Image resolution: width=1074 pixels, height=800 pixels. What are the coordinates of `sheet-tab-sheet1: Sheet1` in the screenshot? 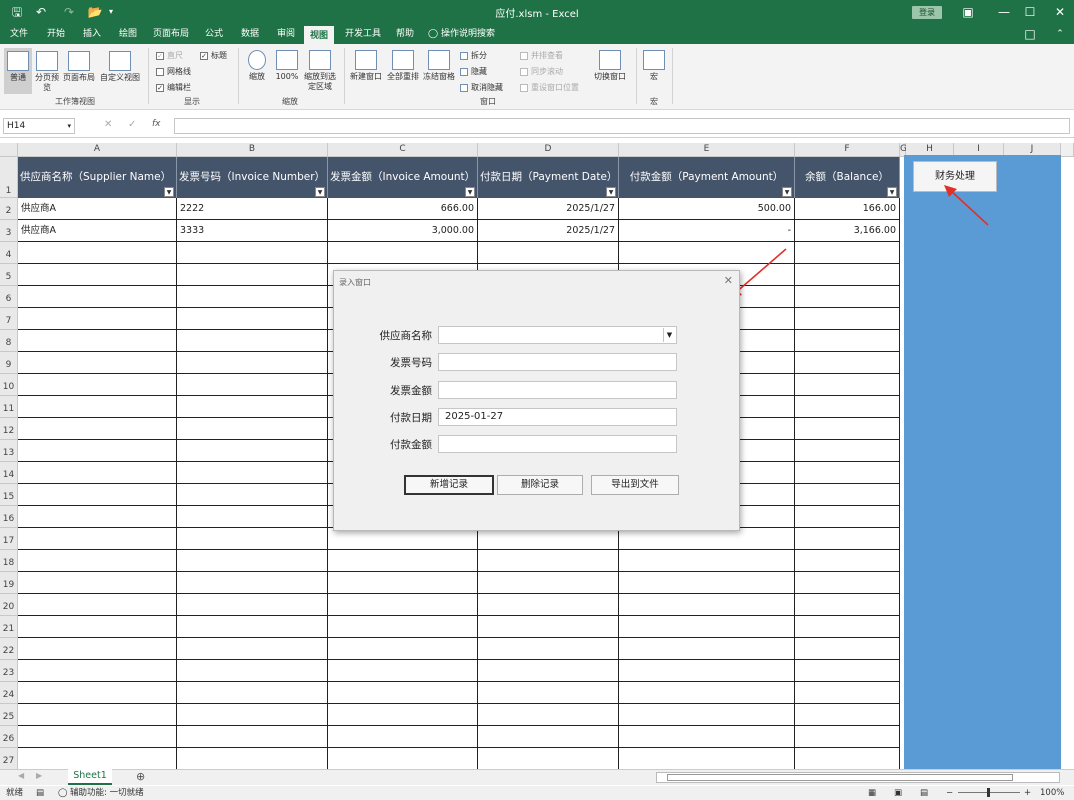 It's located at (90, 777).